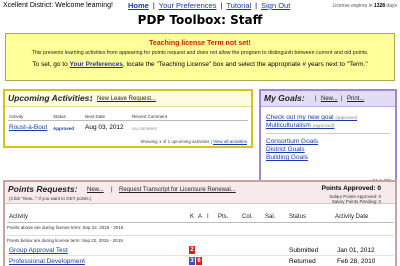 The image size is (400, 266). What do you see at coordinates (192, 261) in the screenshot?
I see `kai-badge: 3` at bounding box center [192, 261].